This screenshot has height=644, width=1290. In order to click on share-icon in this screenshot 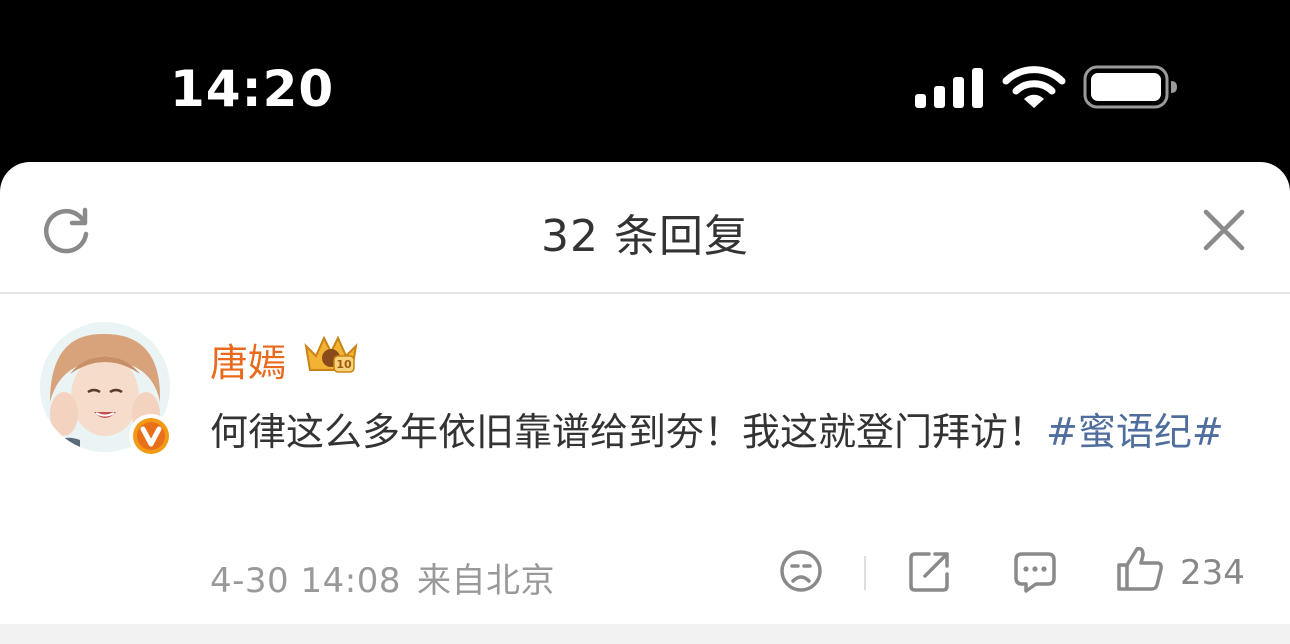, I will do `click(930, 571)`.